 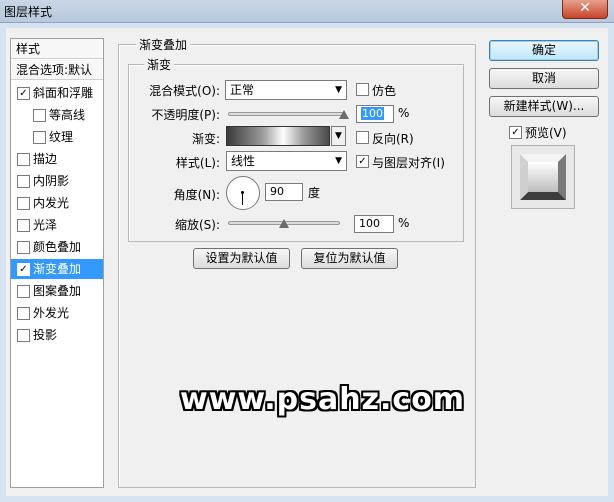 I want to click on style-item-stroke: 描边, so click(x=57, y=159).